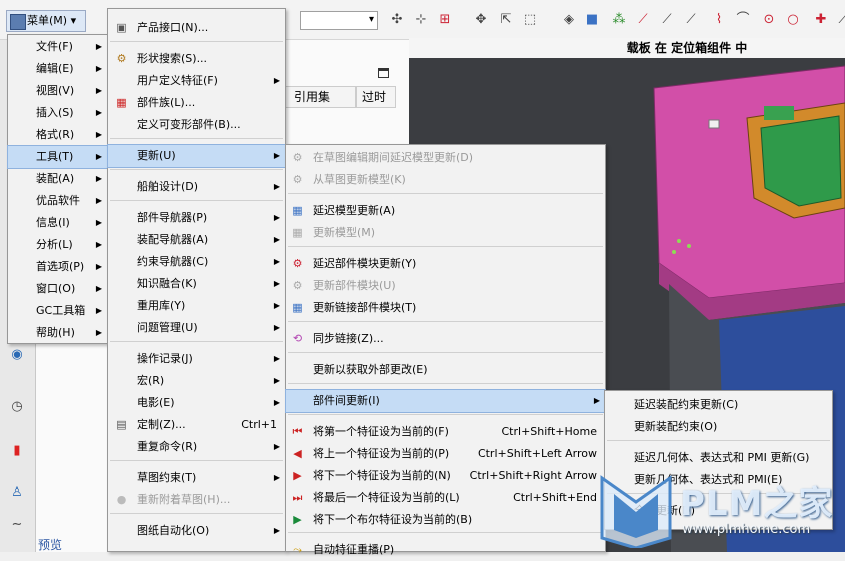 This screenshot has width=845, height=561. Describe the element at coordinates (121, 499) in the screenshot. I see `reattach-sketch-icon: ●` at that location.